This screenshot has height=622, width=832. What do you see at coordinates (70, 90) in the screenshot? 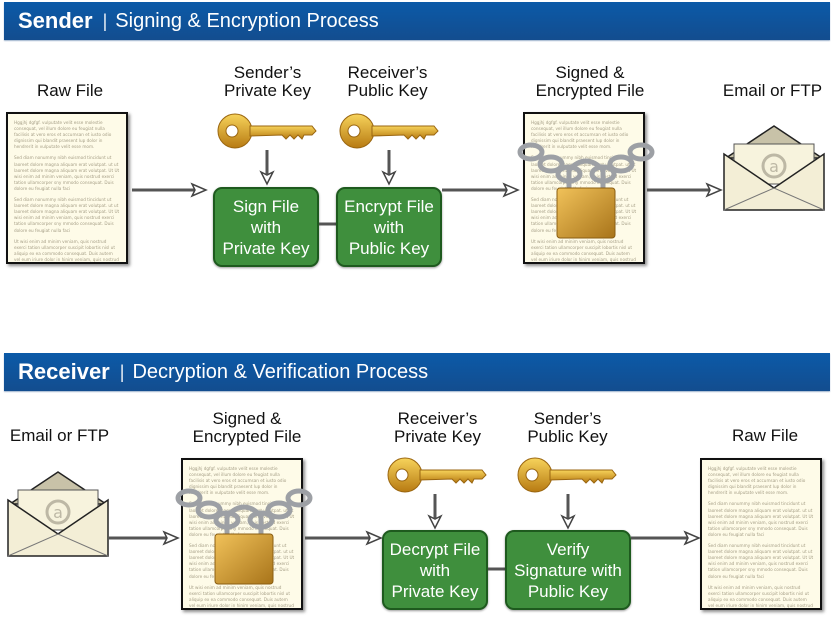
I see `sender-raw-file-label: Raw File` at bounding box center [70, 90].